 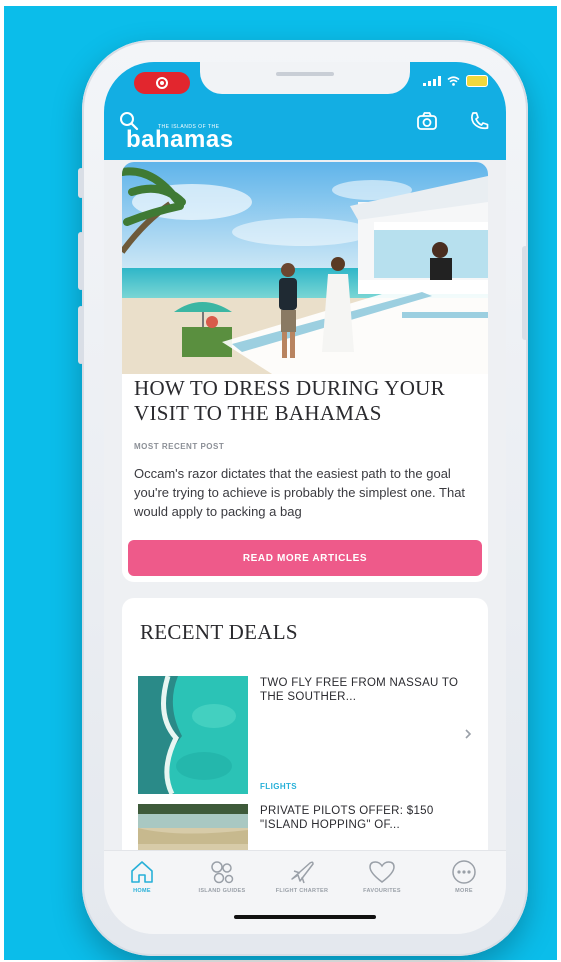 What do you see at coordinates (222, 872) in the screenshot?
I see `islands-icon` at bounding box center [222, 872].